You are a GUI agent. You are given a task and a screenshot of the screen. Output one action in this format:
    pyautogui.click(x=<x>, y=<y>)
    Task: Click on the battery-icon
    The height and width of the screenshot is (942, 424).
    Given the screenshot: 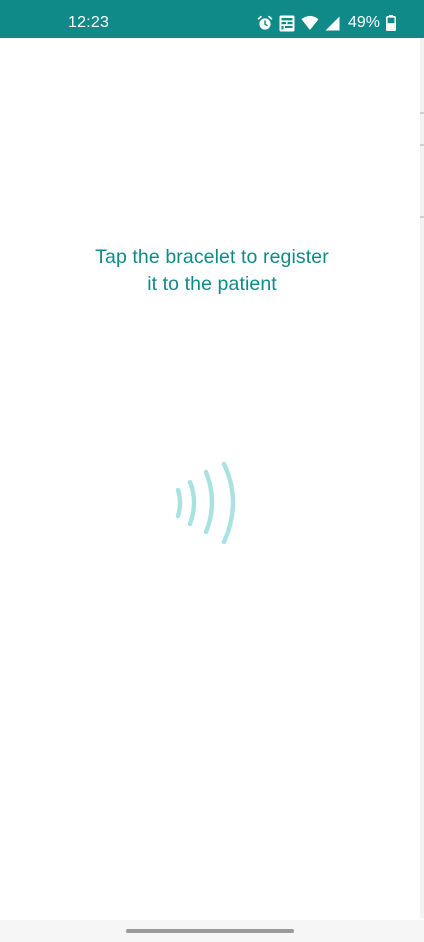 What is the action you would take?
    pyautogui.click(x=391, y=23)
    